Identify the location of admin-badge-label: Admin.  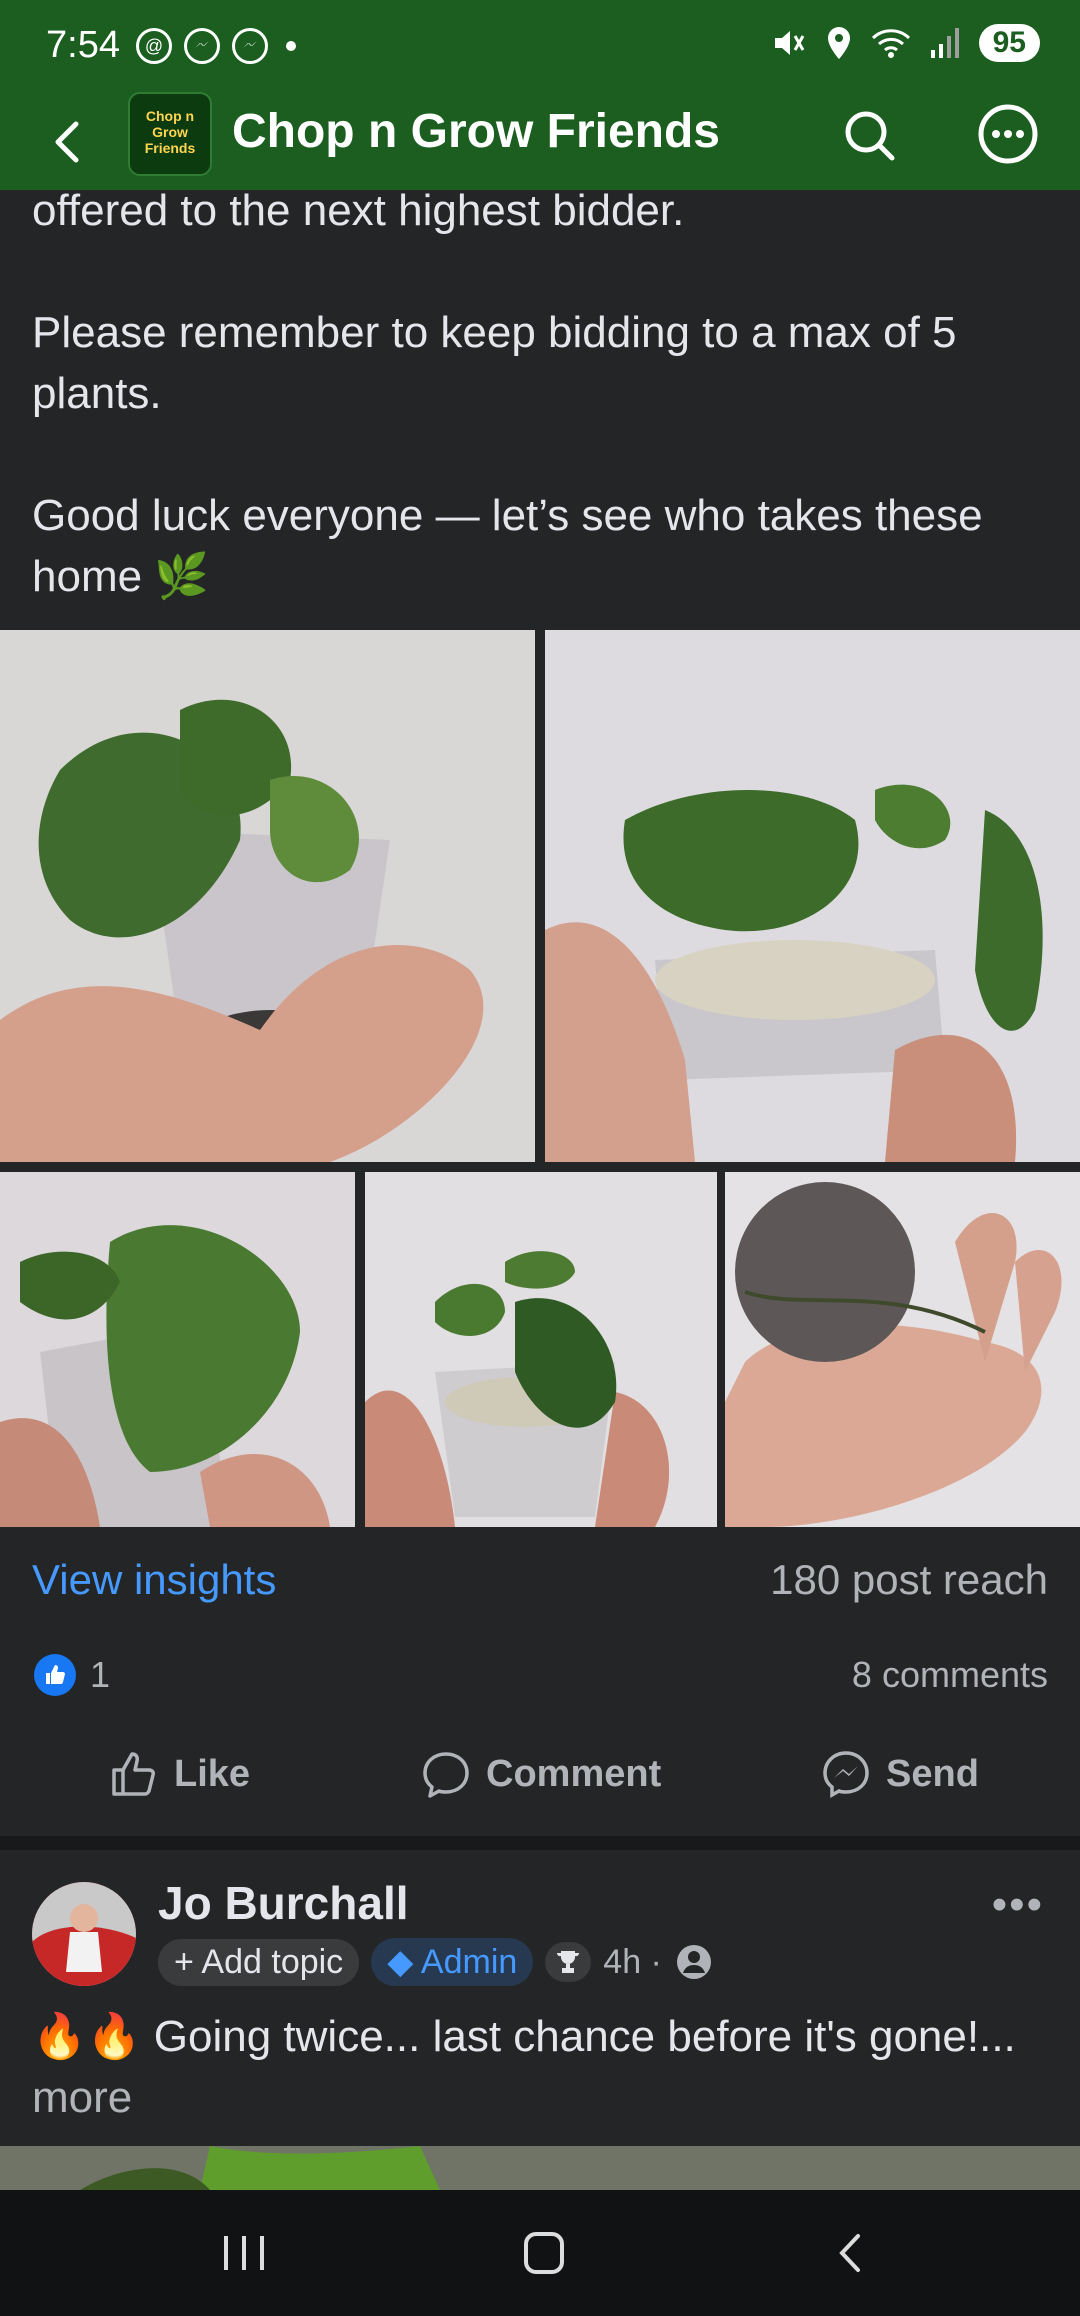
(469, 1962).